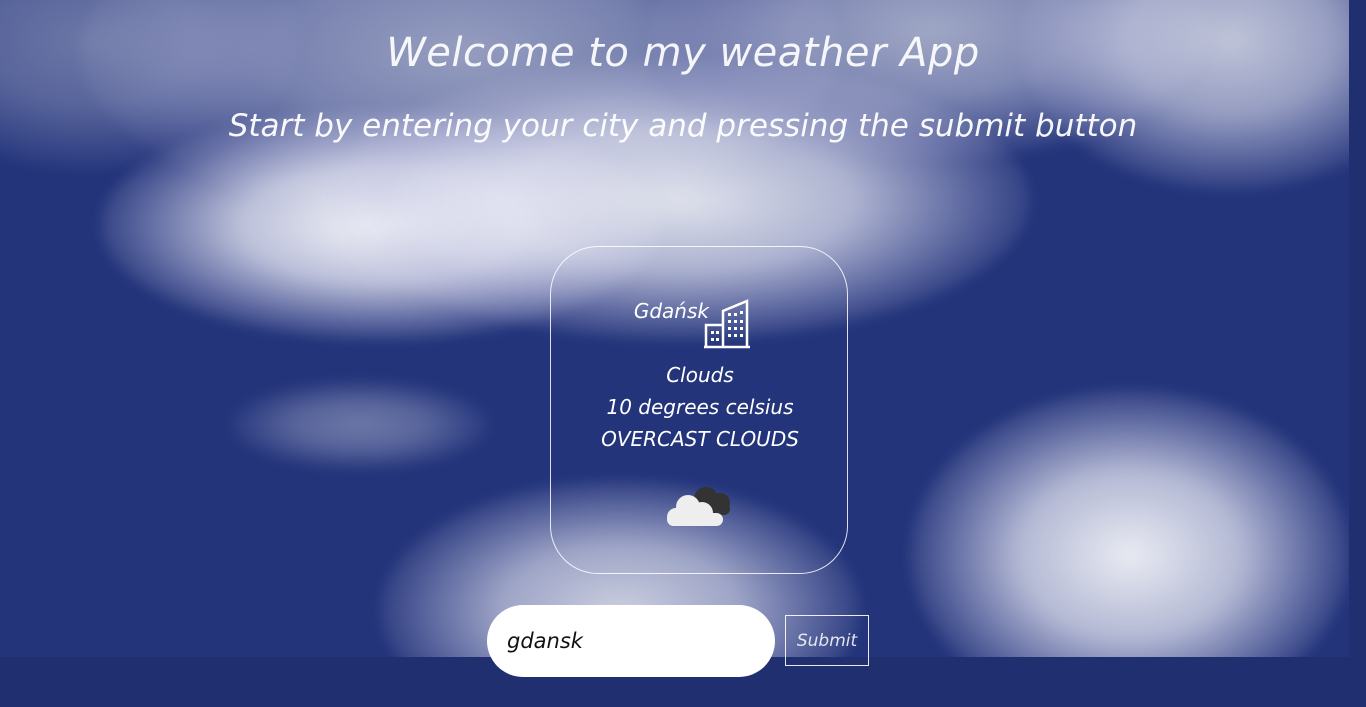 The image size is (1366, 707). I want to click on weather-main: Clouds, so click(700, 375).